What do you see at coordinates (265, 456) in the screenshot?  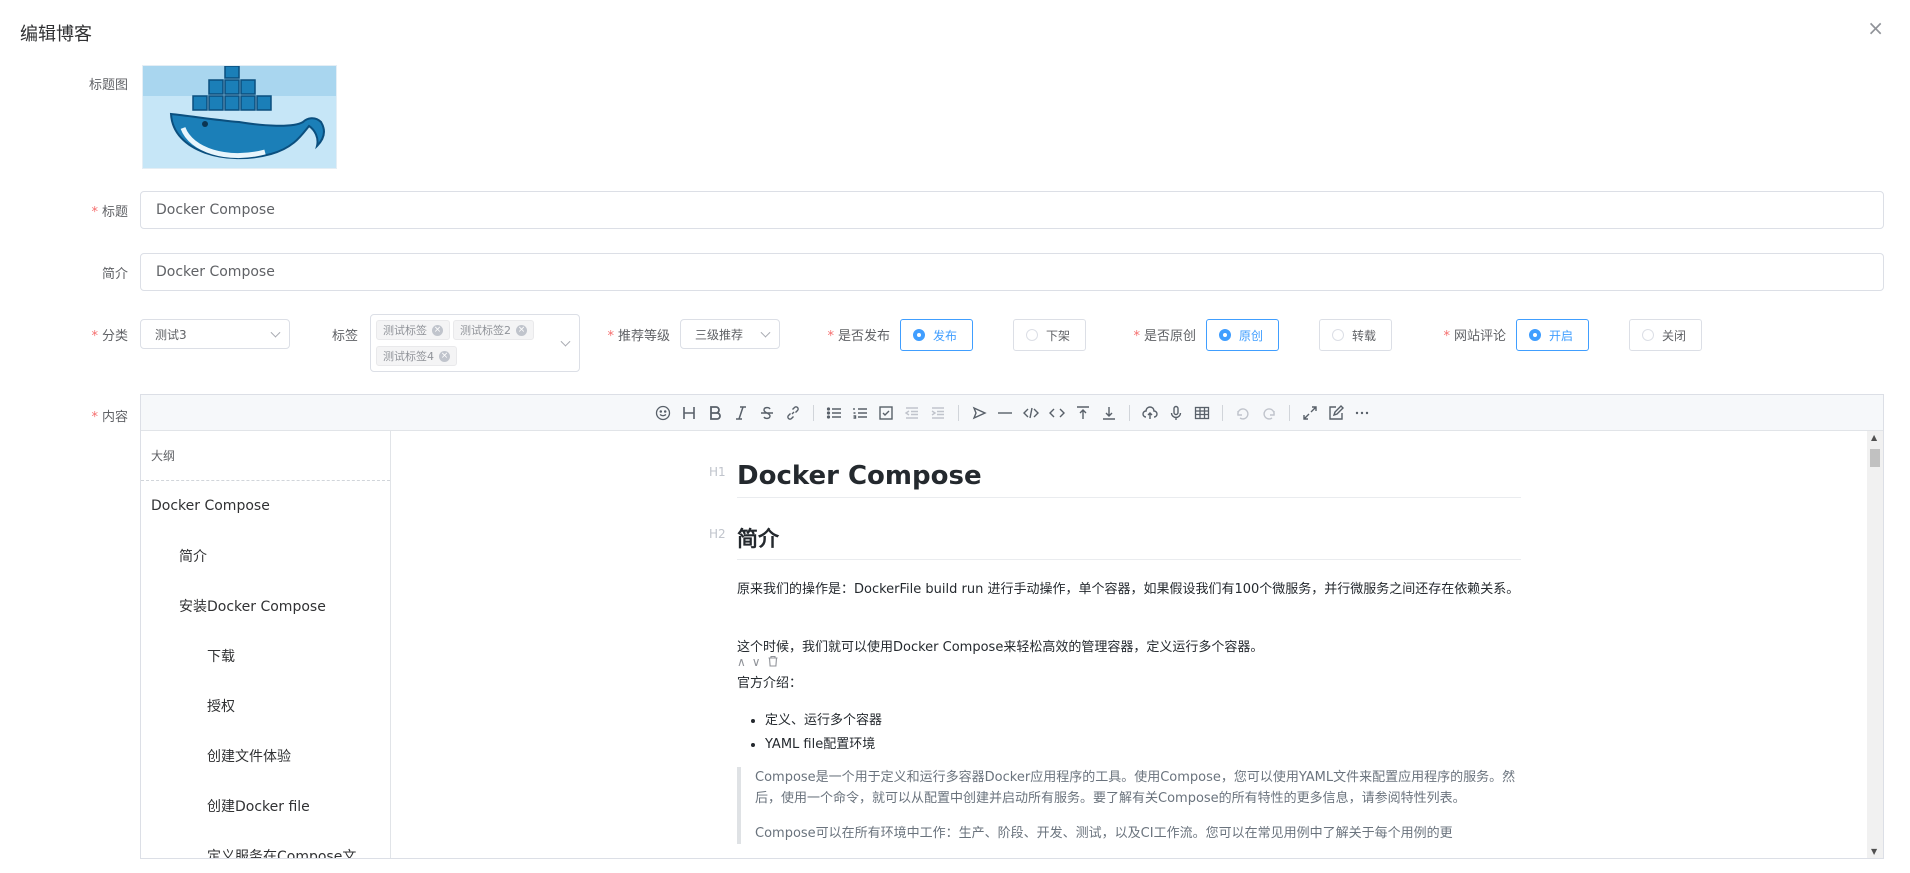 I see `outline-title: 大纲` at bounding box center [265, 456].